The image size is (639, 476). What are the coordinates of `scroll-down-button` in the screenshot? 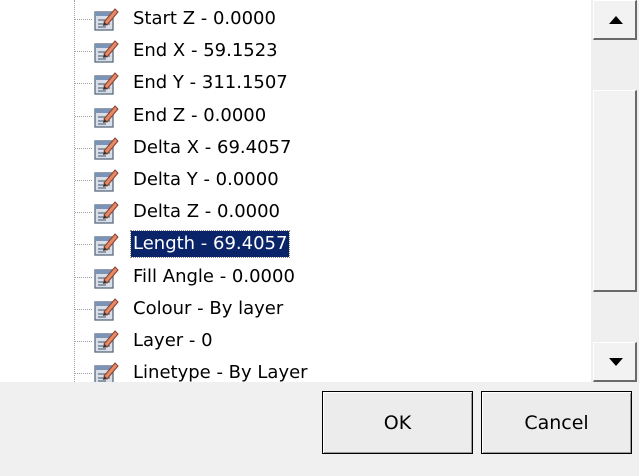 It's located at (615, 362).